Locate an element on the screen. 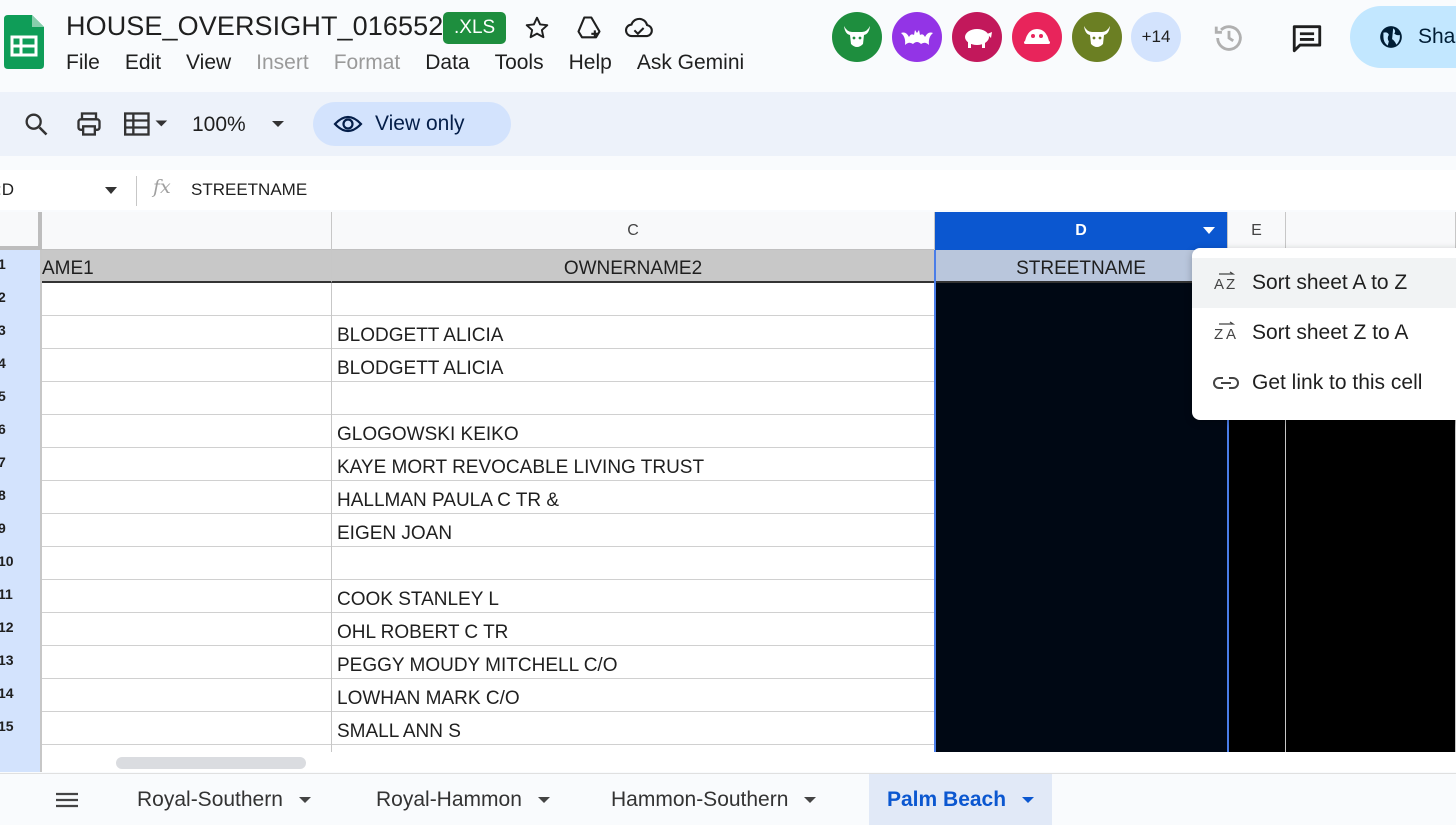  select-all-corner is located at coordinates (21, 231).